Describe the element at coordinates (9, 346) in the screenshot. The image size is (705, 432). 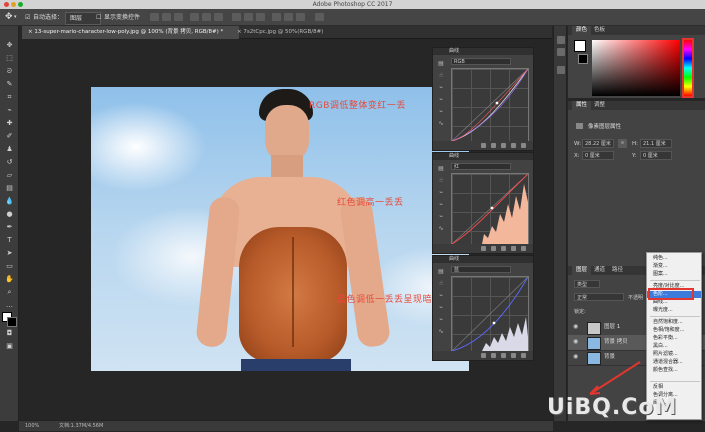
I see `screen-mode-icon: ▣` at that location.